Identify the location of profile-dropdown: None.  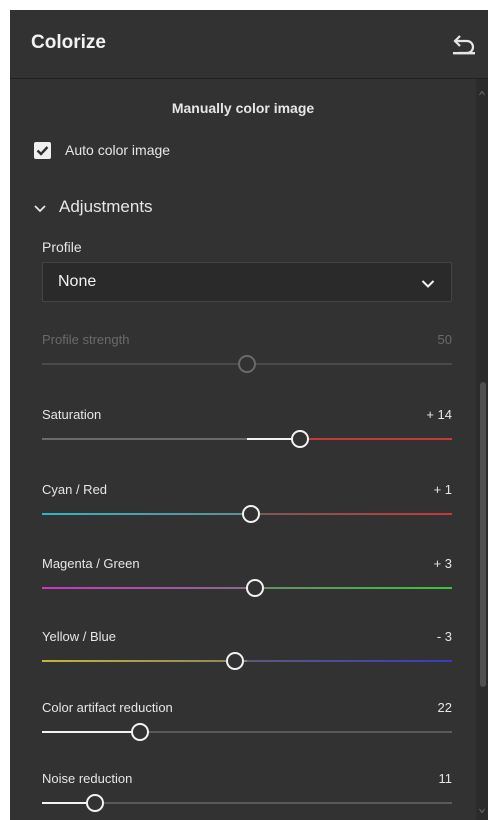
(247, 282).